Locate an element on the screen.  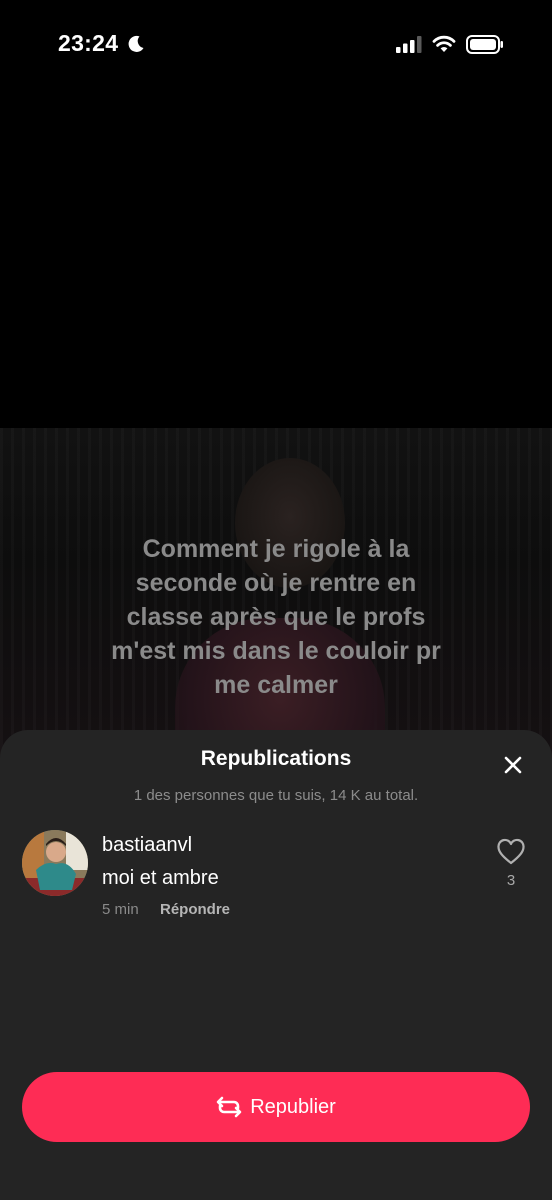
heart-icon is located at coordinates (511, 851).